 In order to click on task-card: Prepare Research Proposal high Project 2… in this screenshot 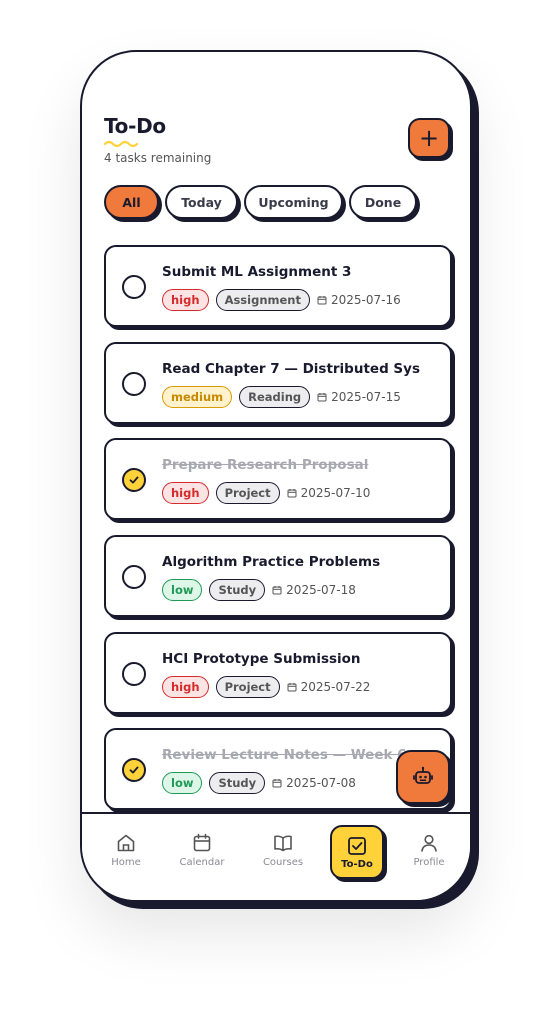, I will do `click(278, 479)`.